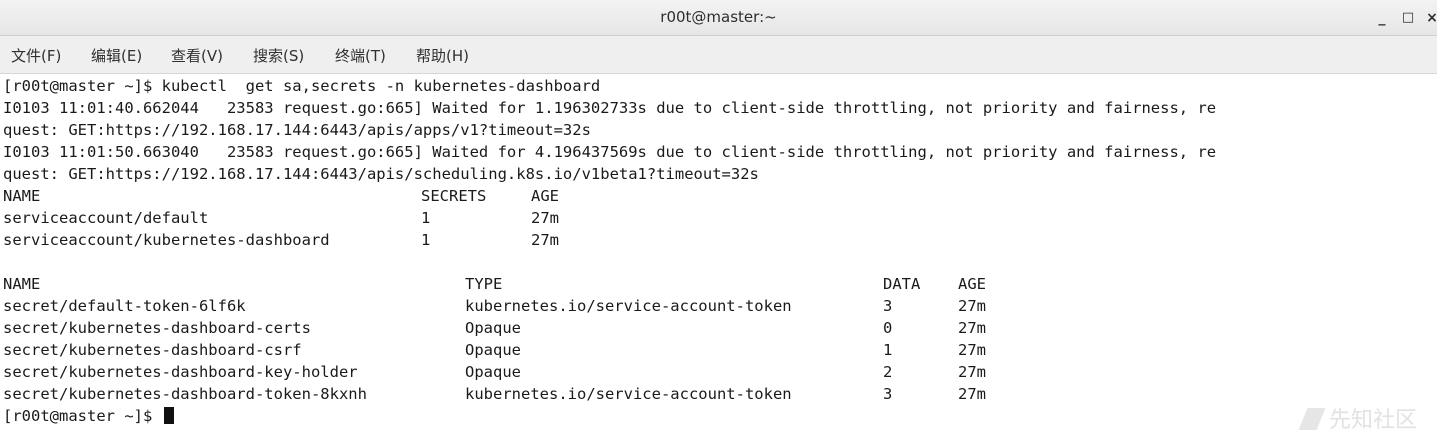  What do you see at coordinates (82, 416) in the screenshot?
I see `shell-prompt: [r00t@master ~]$` at bounding box center [82, 416].